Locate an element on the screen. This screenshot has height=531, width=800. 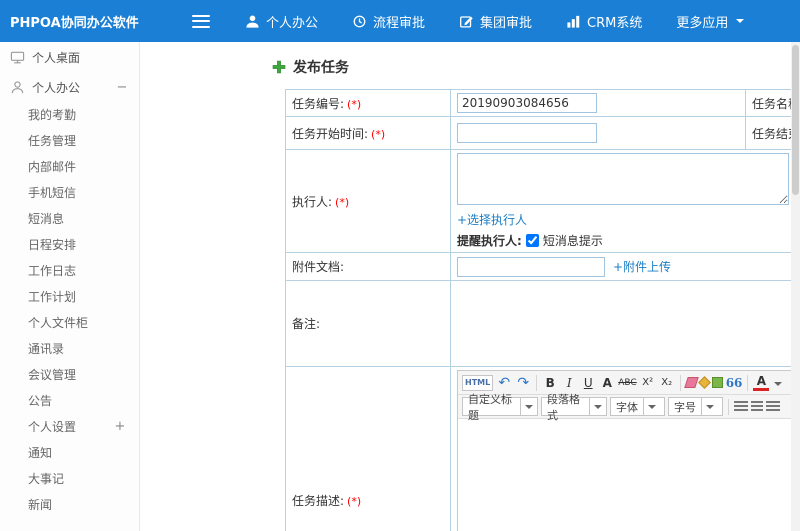
sidebar-item-internal-mail: 内部邮件 is located at coordinates (69, 167).